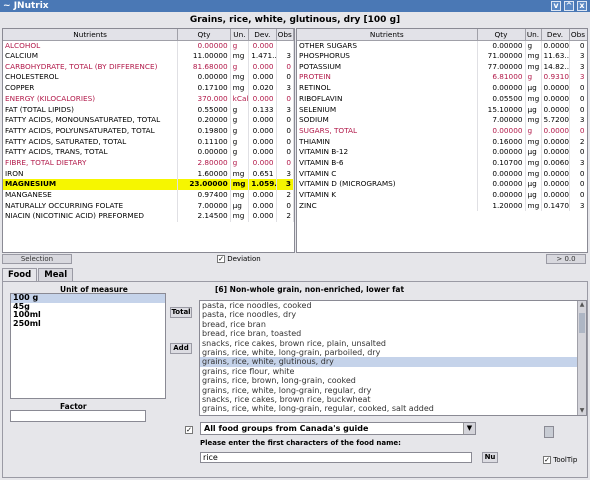 Image resolution: width=590 pixels, height=480 pixels. What do you see at coordinates (336, 457) in the screenshot?
I see `food-search-input: rice` at bounding box center [336, 457].